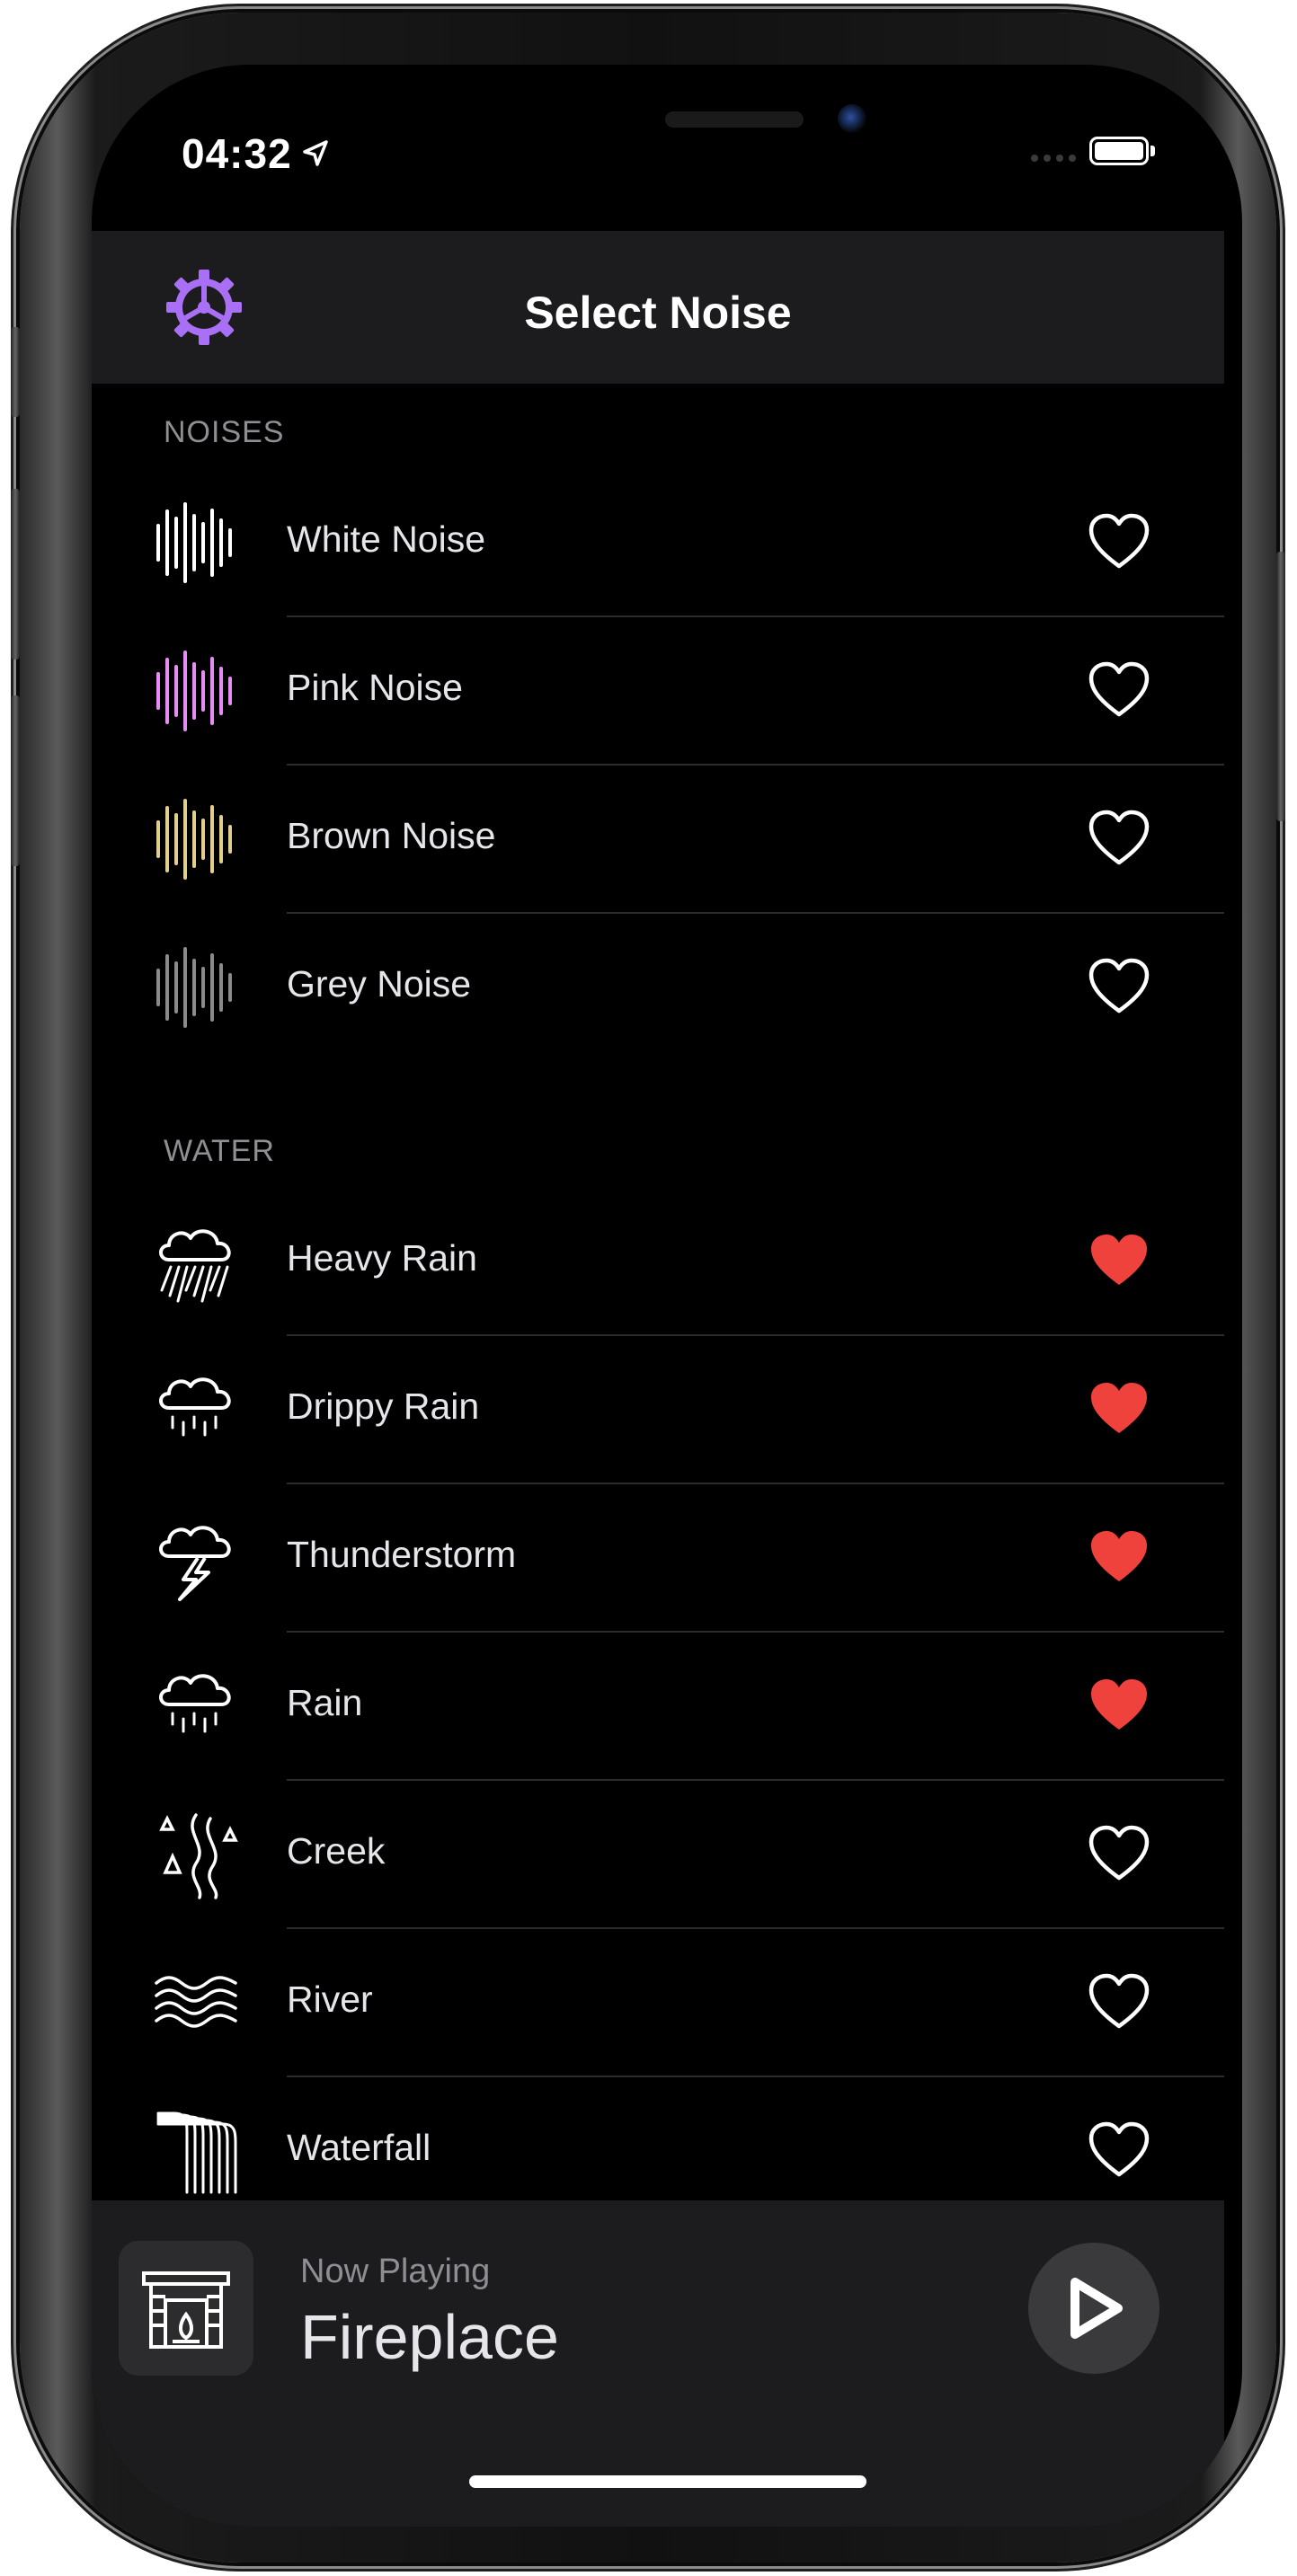 The image size is (1297, 2576). I want to click on home-indicator, so click(667, 2482).